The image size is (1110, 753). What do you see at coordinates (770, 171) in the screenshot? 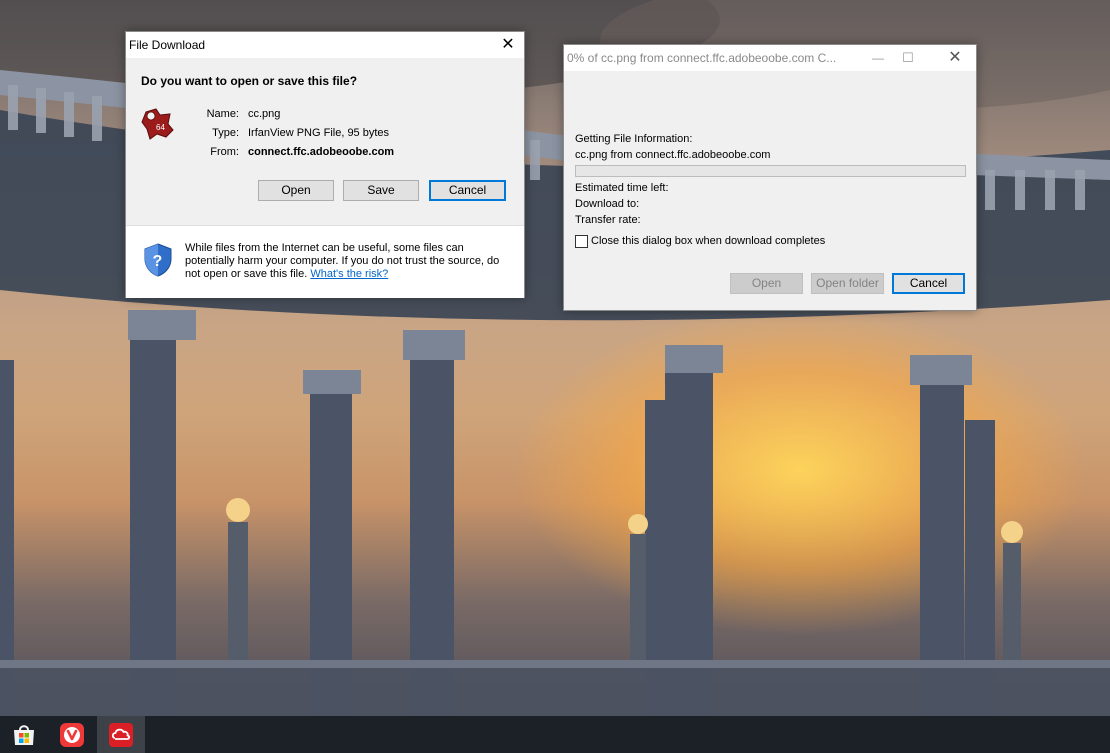
I see `download-progress-bar` at bounding box center [770, 171].